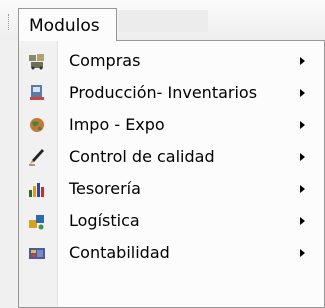 The image size is (325, 308). What do you see at coordinates (37, 125) in the screenshot?
I see `impo-expo-globe-icon` at bounding box center [37, 125].